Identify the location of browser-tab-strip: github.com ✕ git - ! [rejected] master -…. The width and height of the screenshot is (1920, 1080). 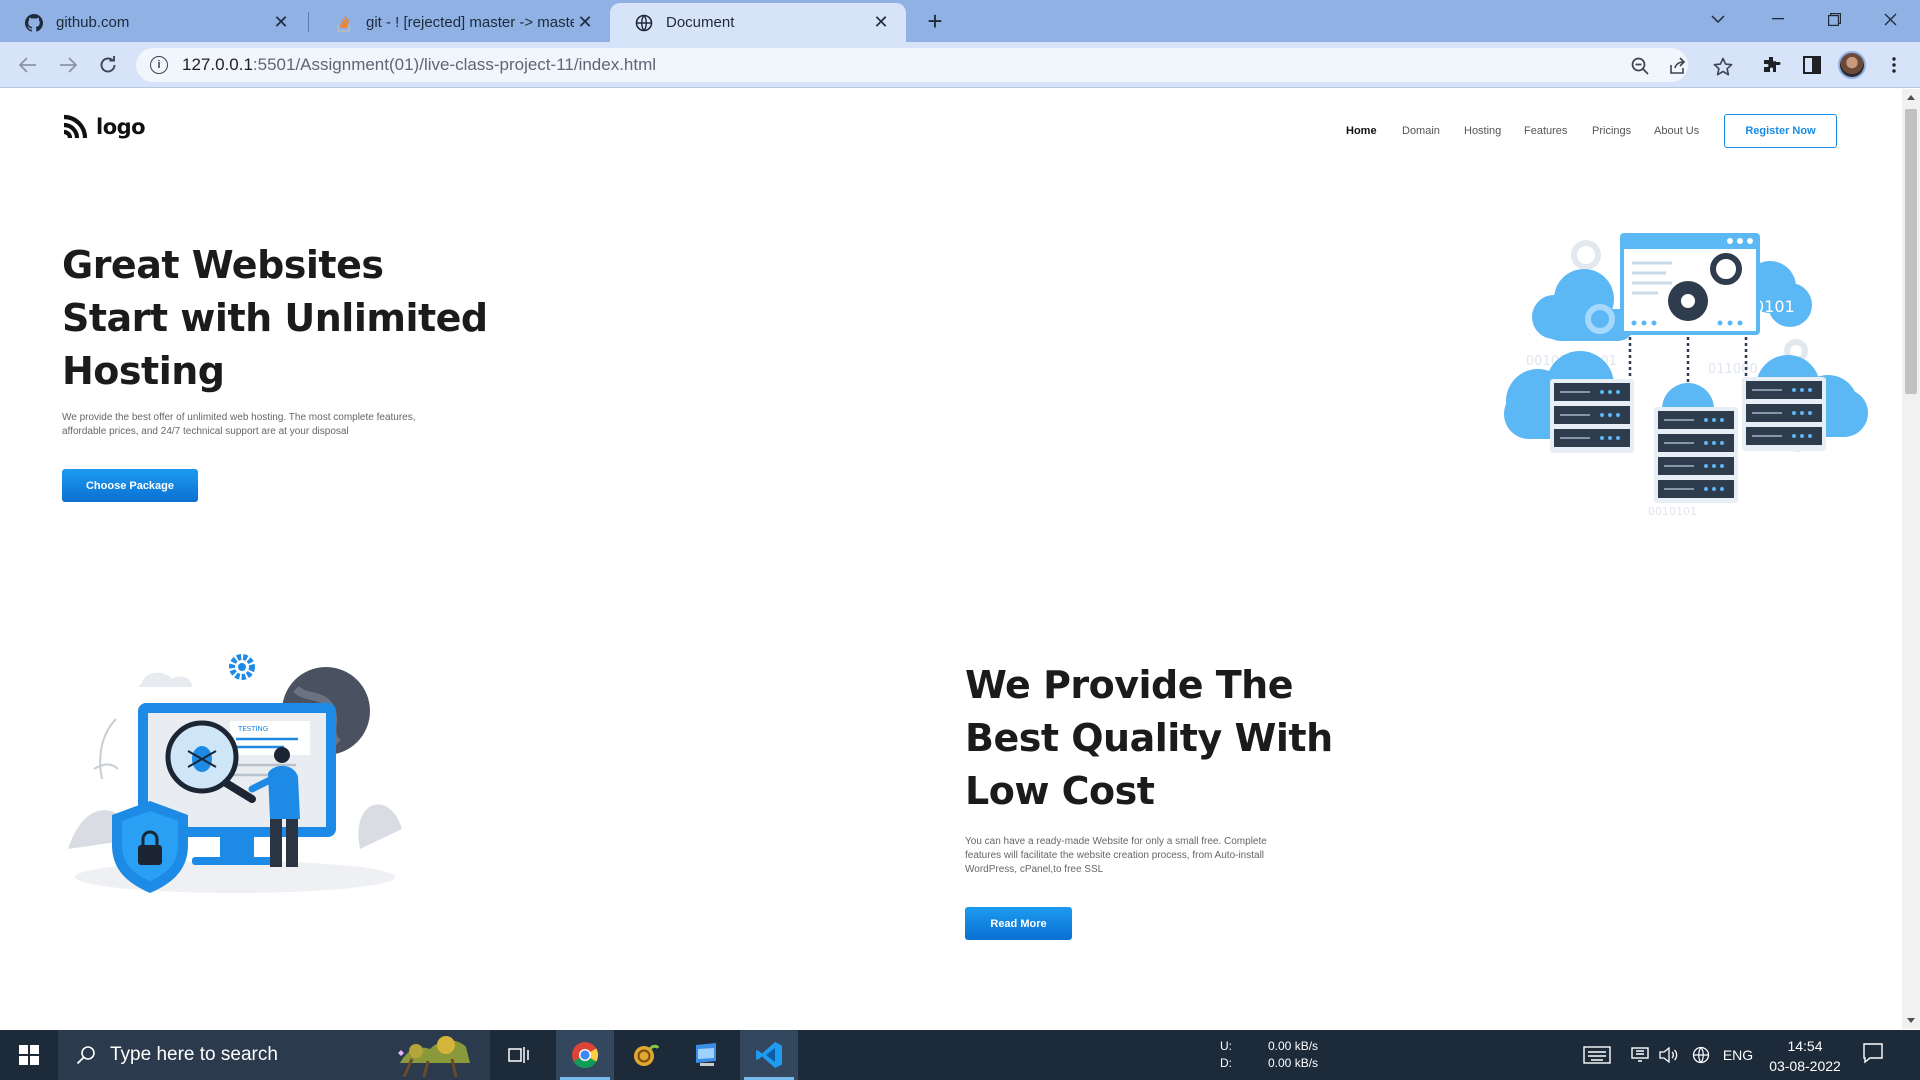
(960, 21).